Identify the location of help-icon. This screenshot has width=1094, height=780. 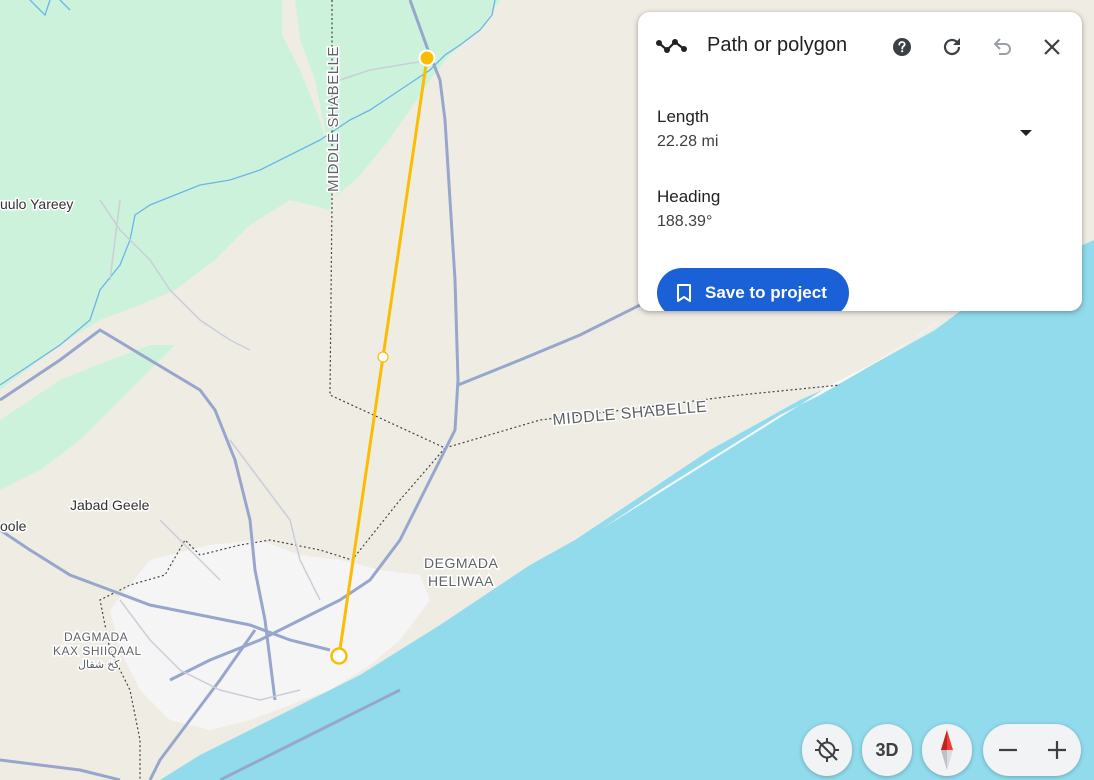
(902, 47).